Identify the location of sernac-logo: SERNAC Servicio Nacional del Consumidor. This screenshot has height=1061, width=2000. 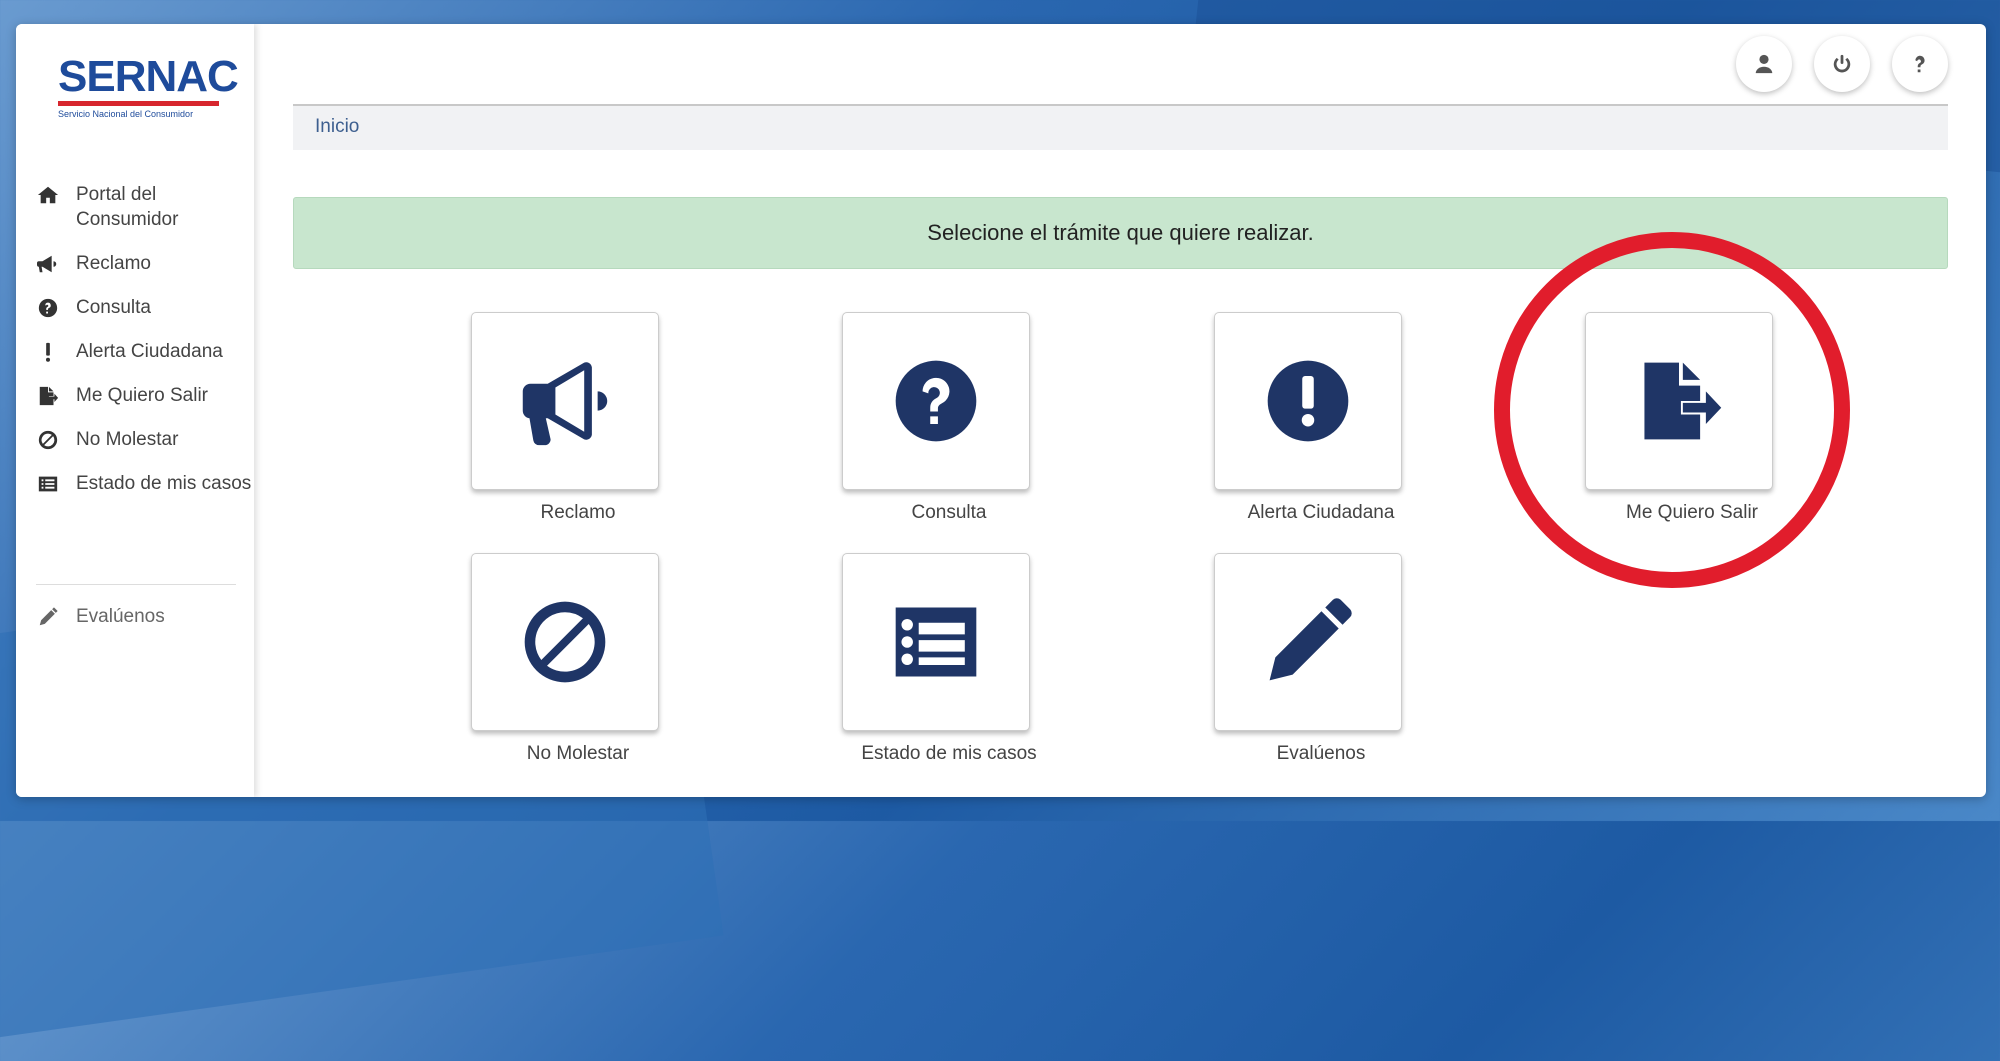
(148, 85).